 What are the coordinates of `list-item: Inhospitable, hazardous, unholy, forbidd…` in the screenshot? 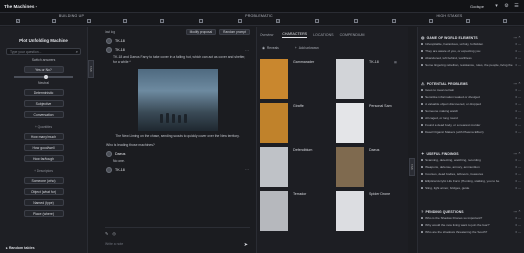 It's located at (471, 45).